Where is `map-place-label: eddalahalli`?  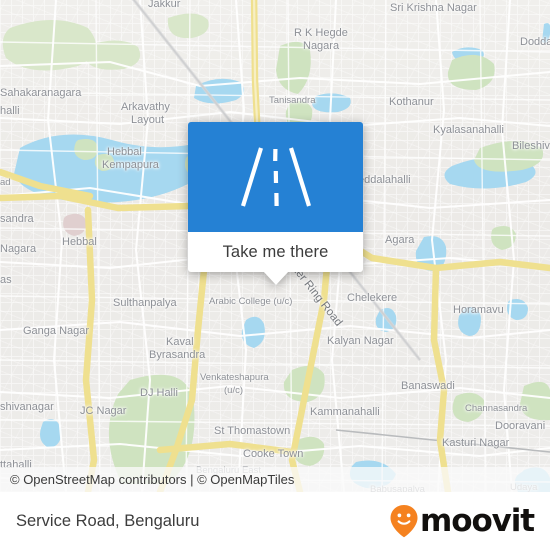
map-place-label: eddalahalli is located at coordinates (384, 180).